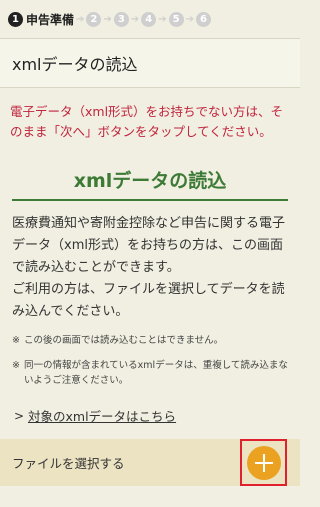 This screenshot has width=320, height=507. What do you see at coordinates (121, 19) in the screenshot?
I see `step-3-icon: 3` at bounding box center [121, 19].